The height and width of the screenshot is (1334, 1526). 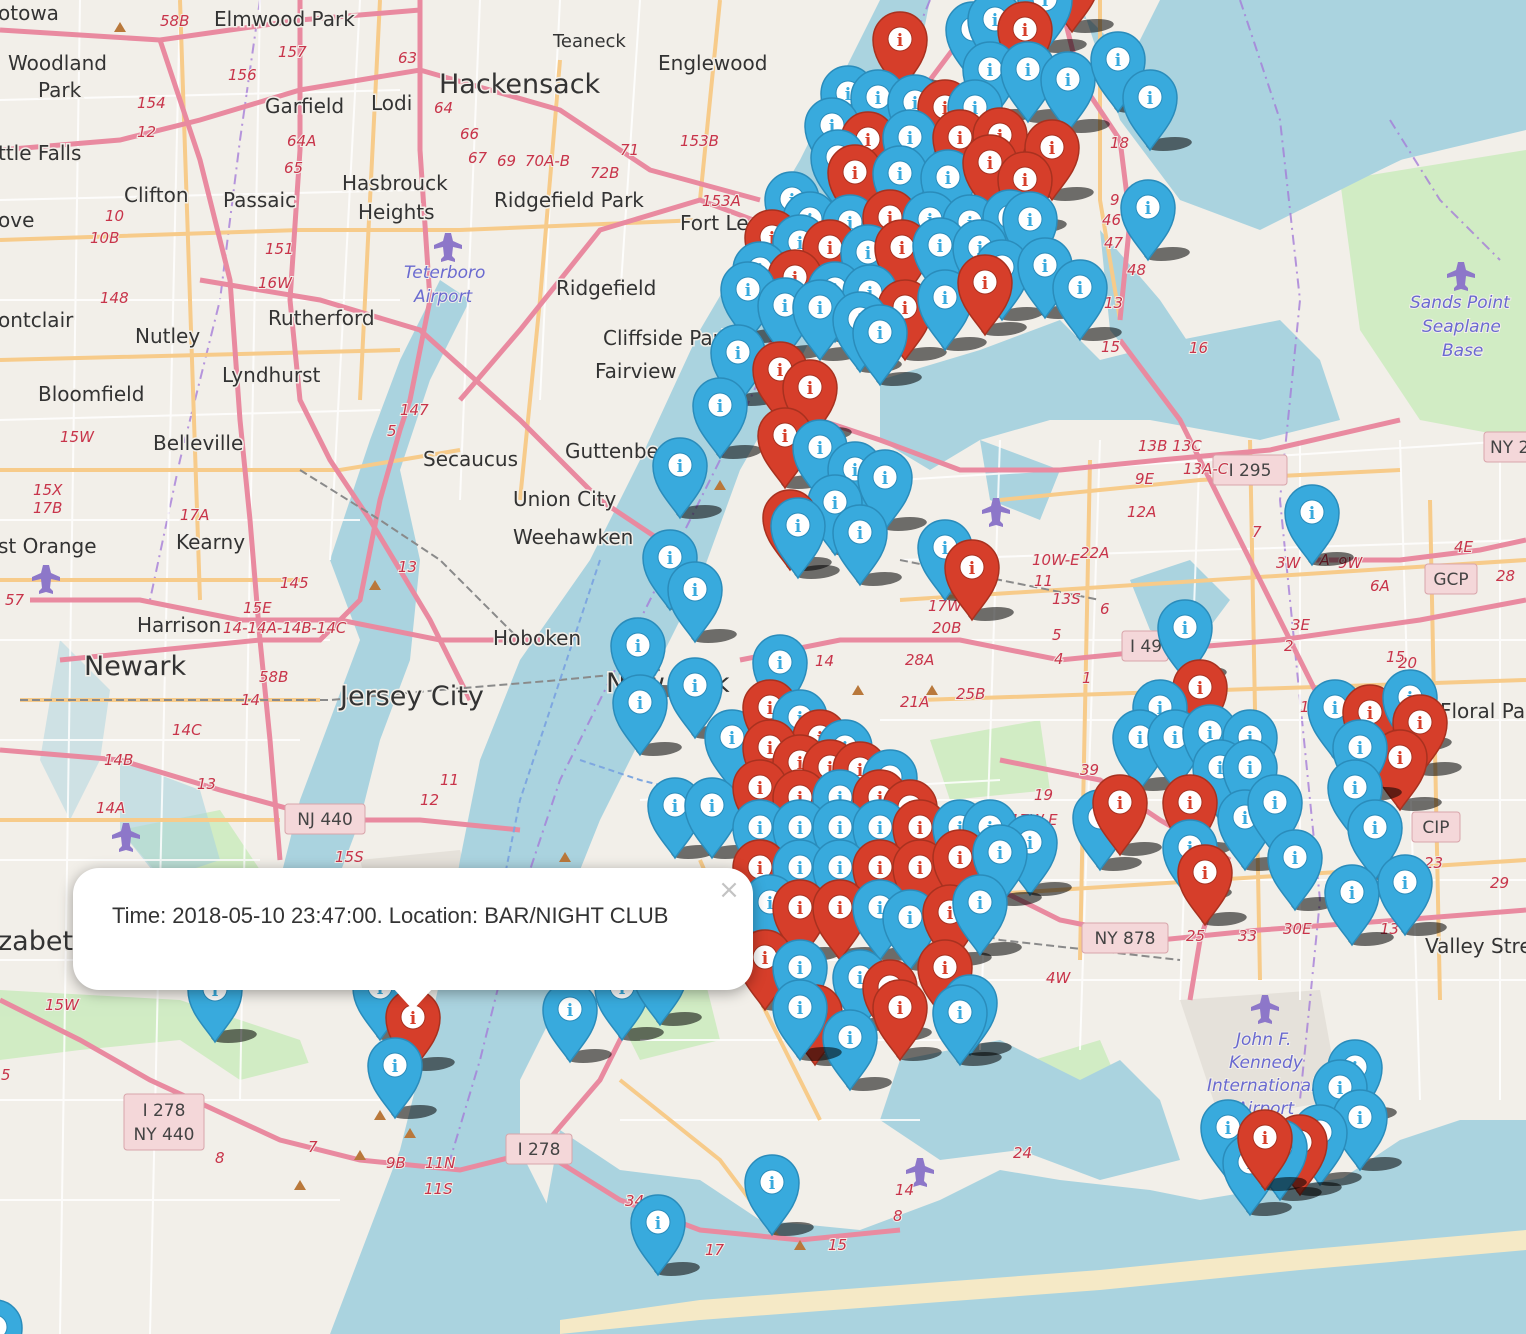 I want to click on close-icon: ×, so click(x=729, y=890).